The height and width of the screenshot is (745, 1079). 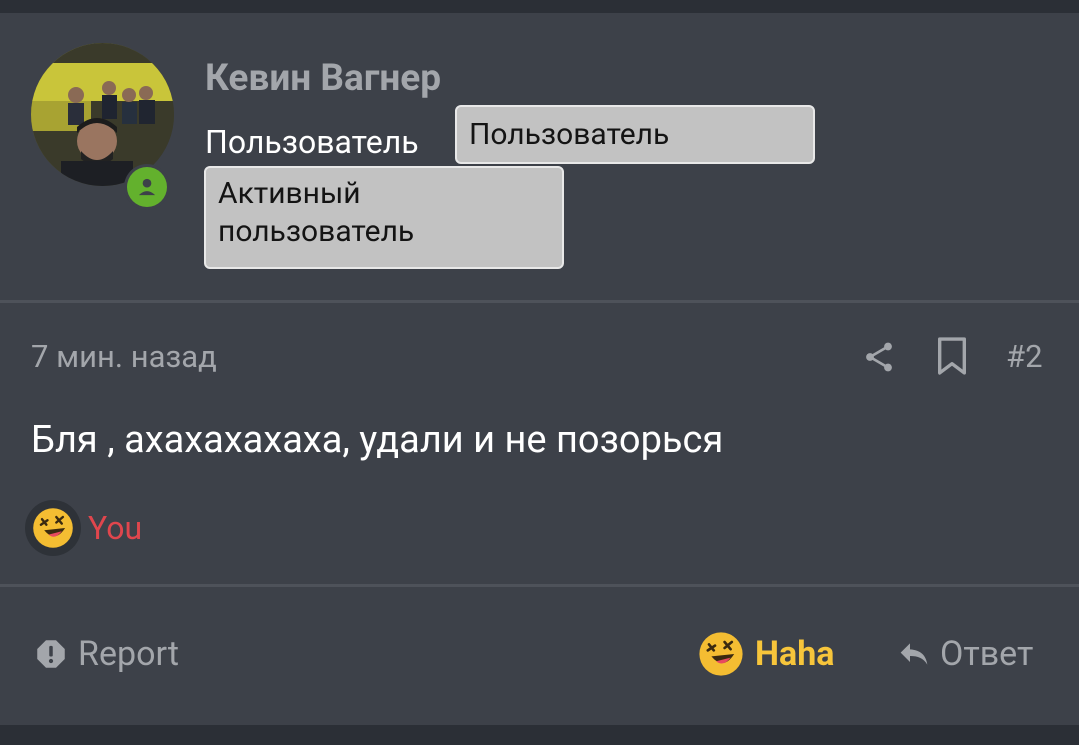 I want to click on warning-icon, so click(x=51, y=654).